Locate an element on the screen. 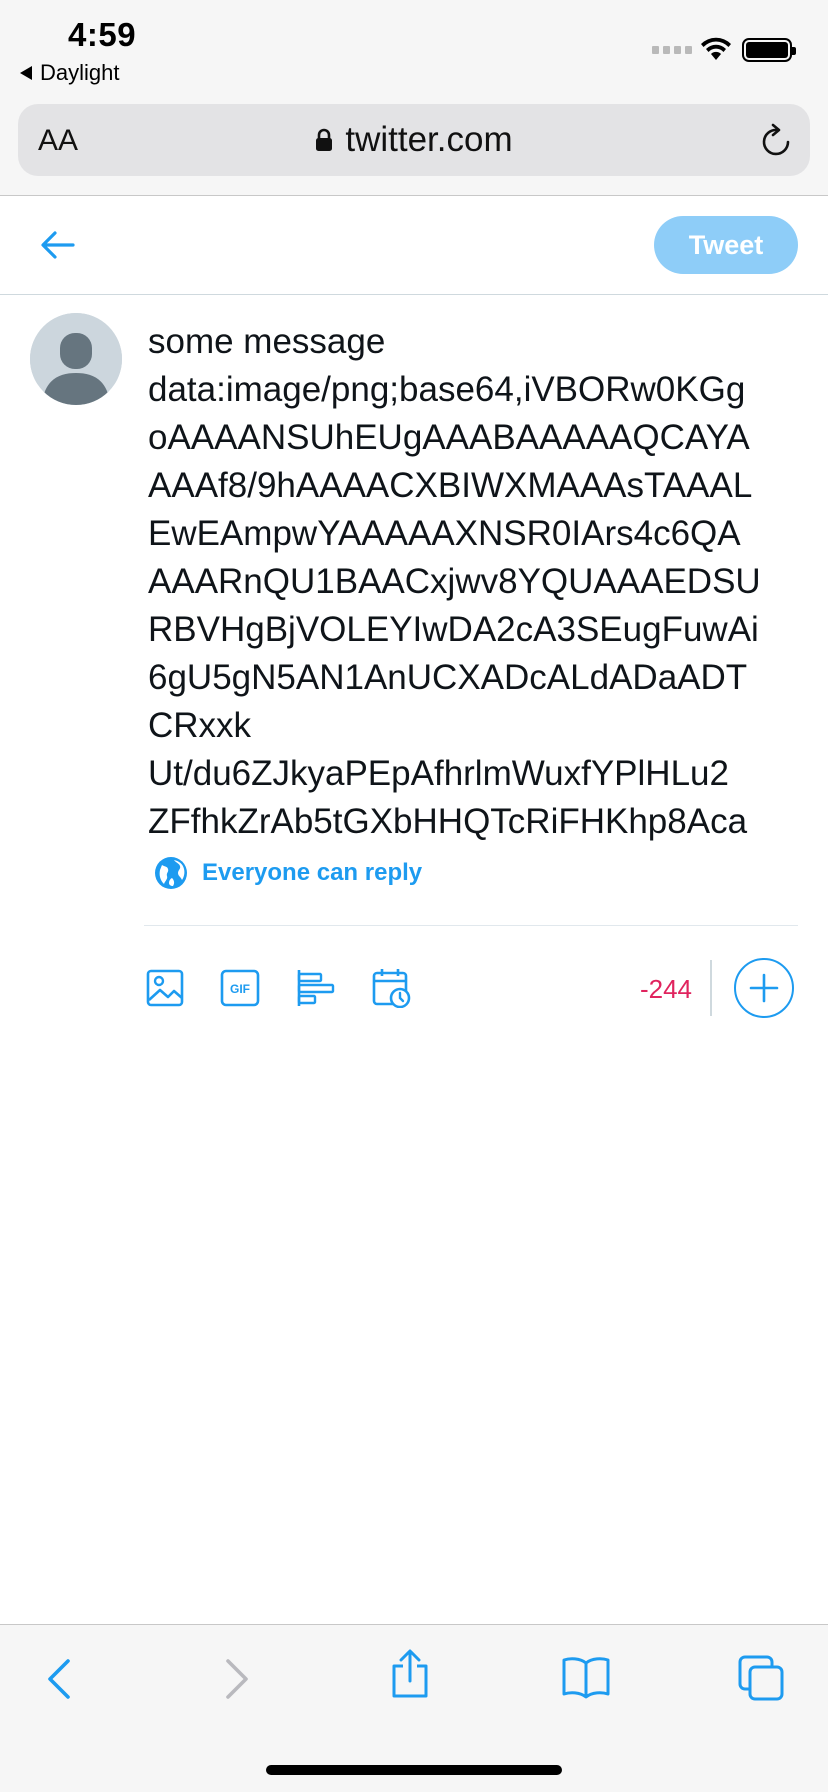 Image resolution: width=828 pixels, height=1792 pixels. forward-icon is located at coordinates (237, 1679).